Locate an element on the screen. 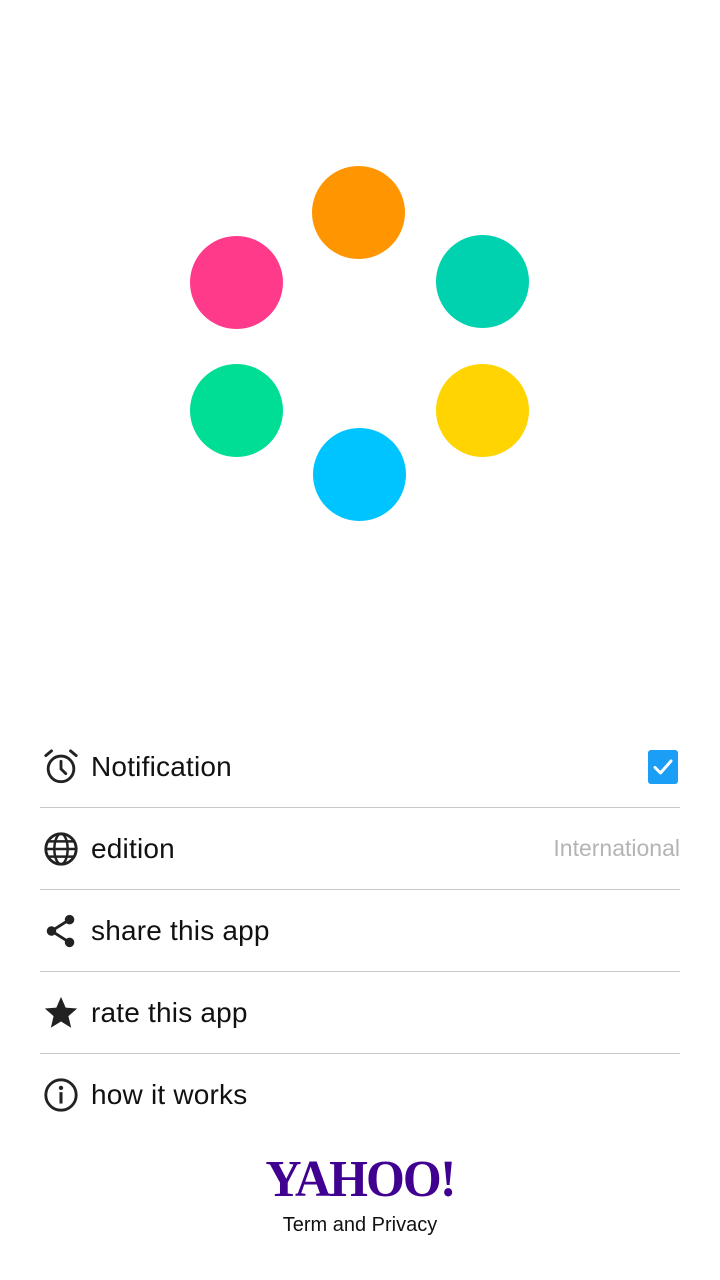 This screenshot has width=720, height=1280. how-it-works-row: how it works is located at coordinates (360, 1094).